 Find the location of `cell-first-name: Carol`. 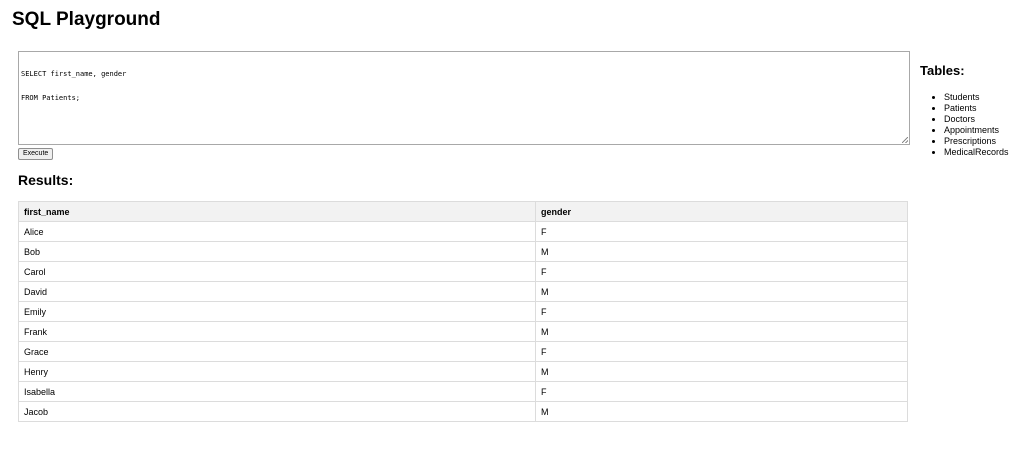

cell-first-name: Carol is located at coordinates (277, 271).